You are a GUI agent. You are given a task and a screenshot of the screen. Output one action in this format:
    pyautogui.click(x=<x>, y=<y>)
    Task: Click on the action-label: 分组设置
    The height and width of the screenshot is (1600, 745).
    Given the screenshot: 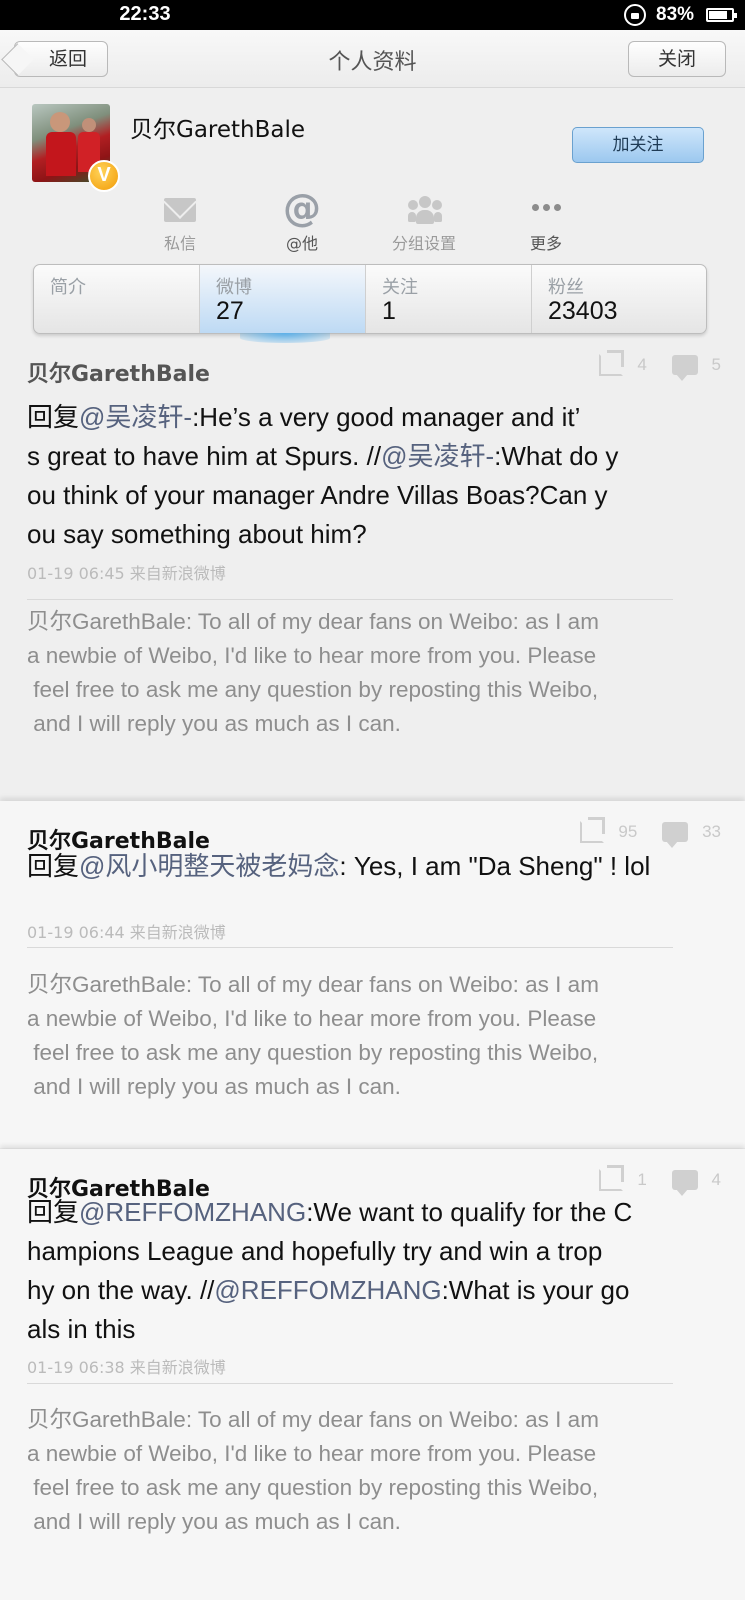 What is the action you would take?
    pyautogui.click(x=423, y=243)
    